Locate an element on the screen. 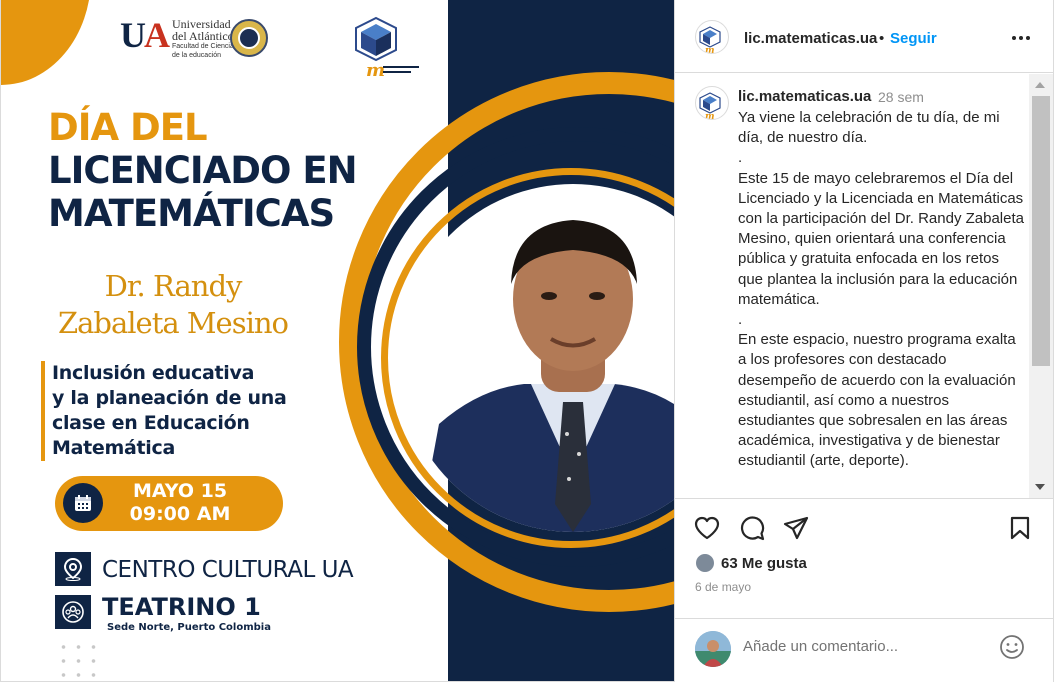 The image size is (1054, 682). comment-input is located at coordinates (863, 646).